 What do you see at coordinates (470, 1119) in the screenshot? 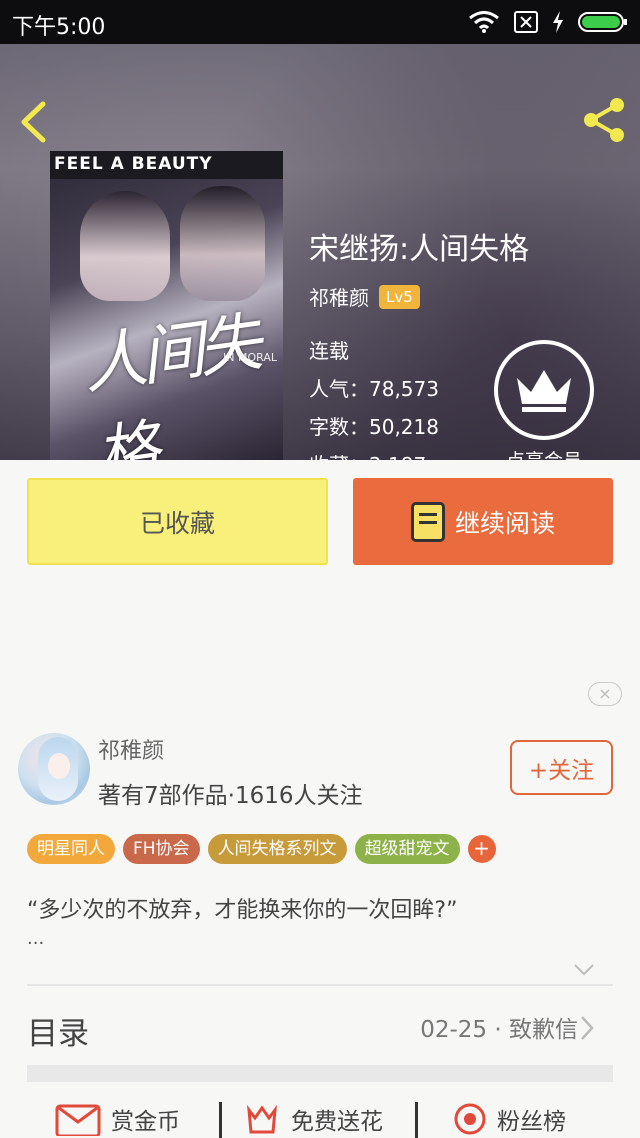
I see `ranking-icon` at bounding box center [470, 1119].